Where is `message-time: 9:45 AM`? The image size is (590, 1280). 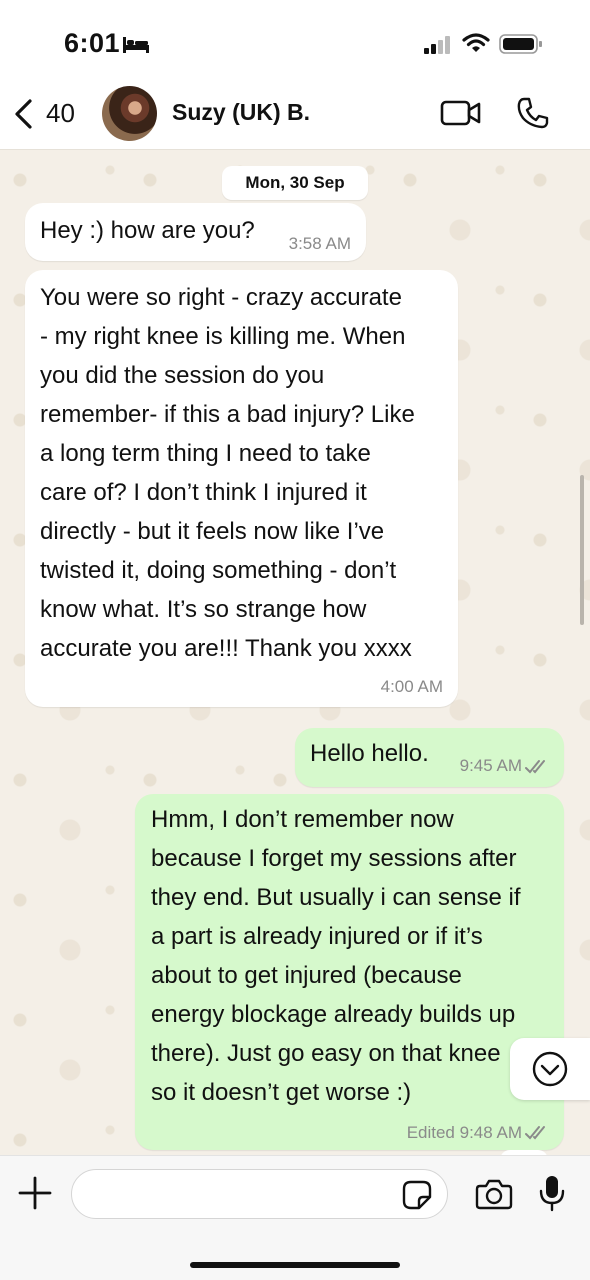
message-time: 9:45 AM is located at coordinates (490, 765).